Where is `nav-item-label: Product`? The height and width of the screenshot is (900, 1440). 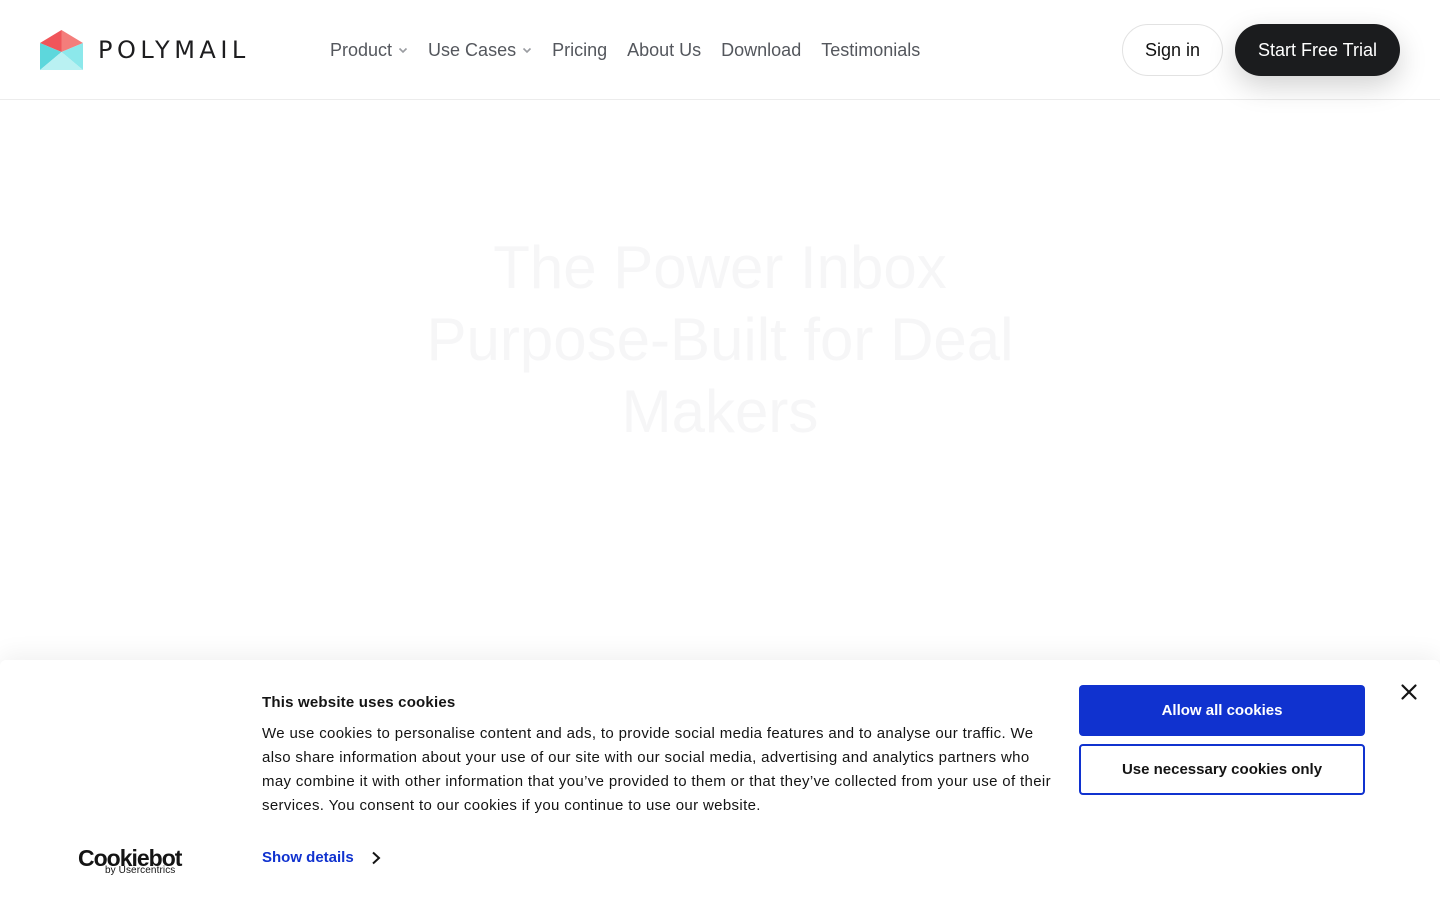
nav-item-label: Product is located at coordinates (361, 49).